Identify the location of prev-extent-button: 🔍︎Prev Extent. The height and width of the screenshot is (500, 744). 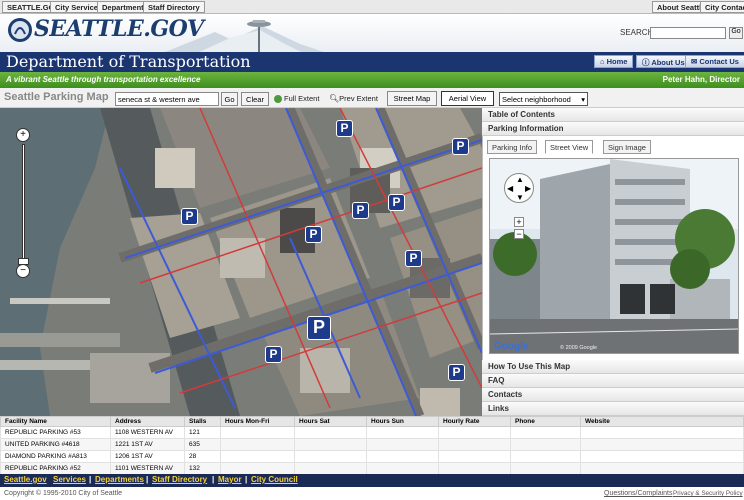
(353, 98).